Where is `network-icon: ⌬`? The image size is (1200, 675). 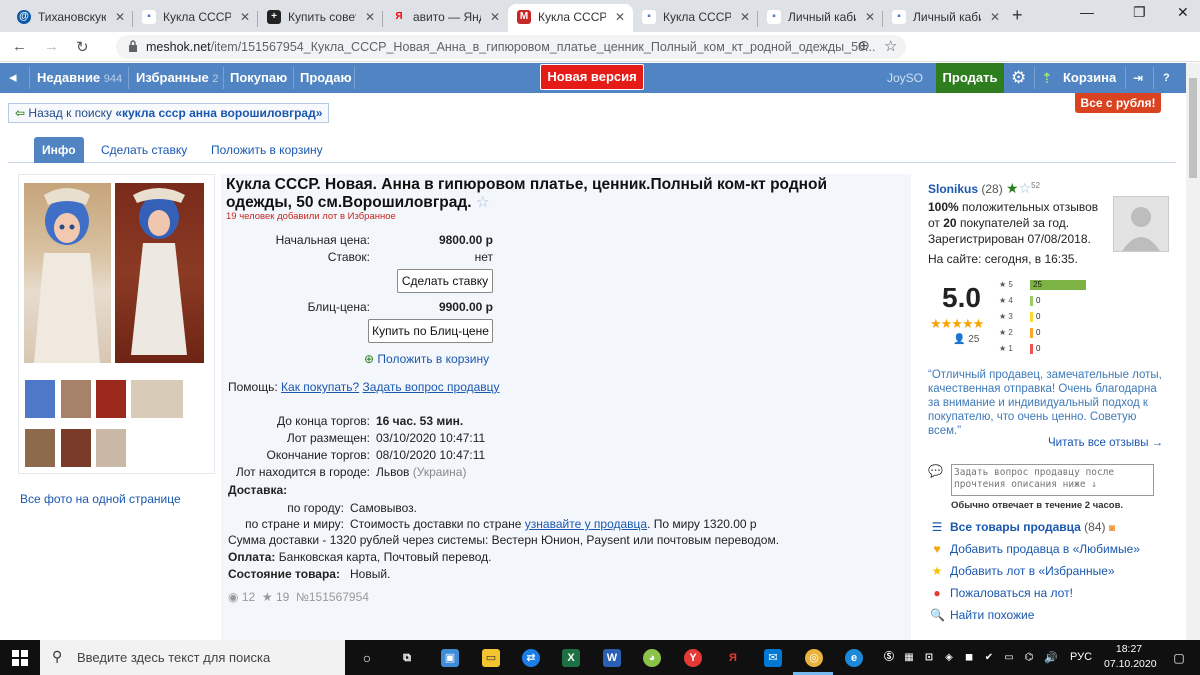
network-icon: ⌬ is located at coordinates (1029, 658).